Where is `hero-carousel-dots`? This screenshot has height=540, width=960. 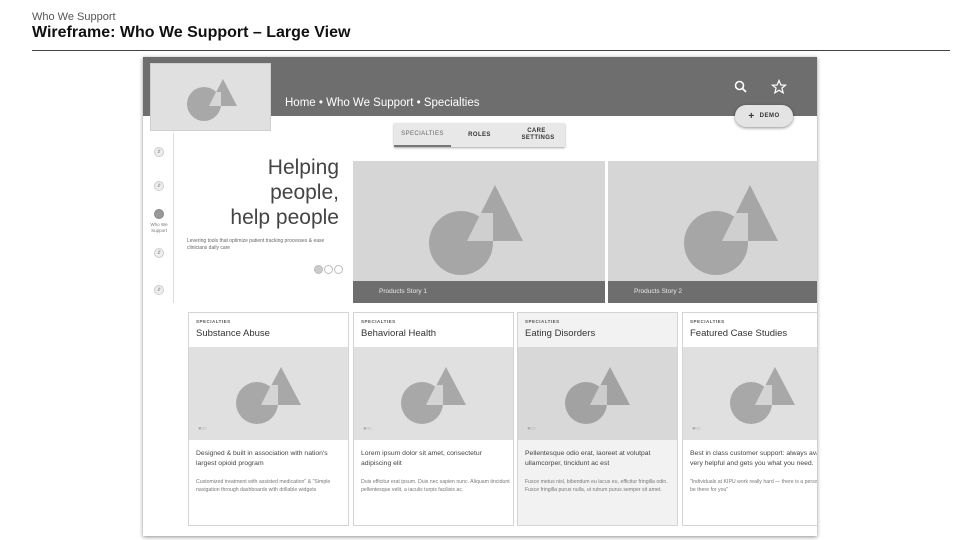 hero-carousel-dots is located at coordinates (328, 269).